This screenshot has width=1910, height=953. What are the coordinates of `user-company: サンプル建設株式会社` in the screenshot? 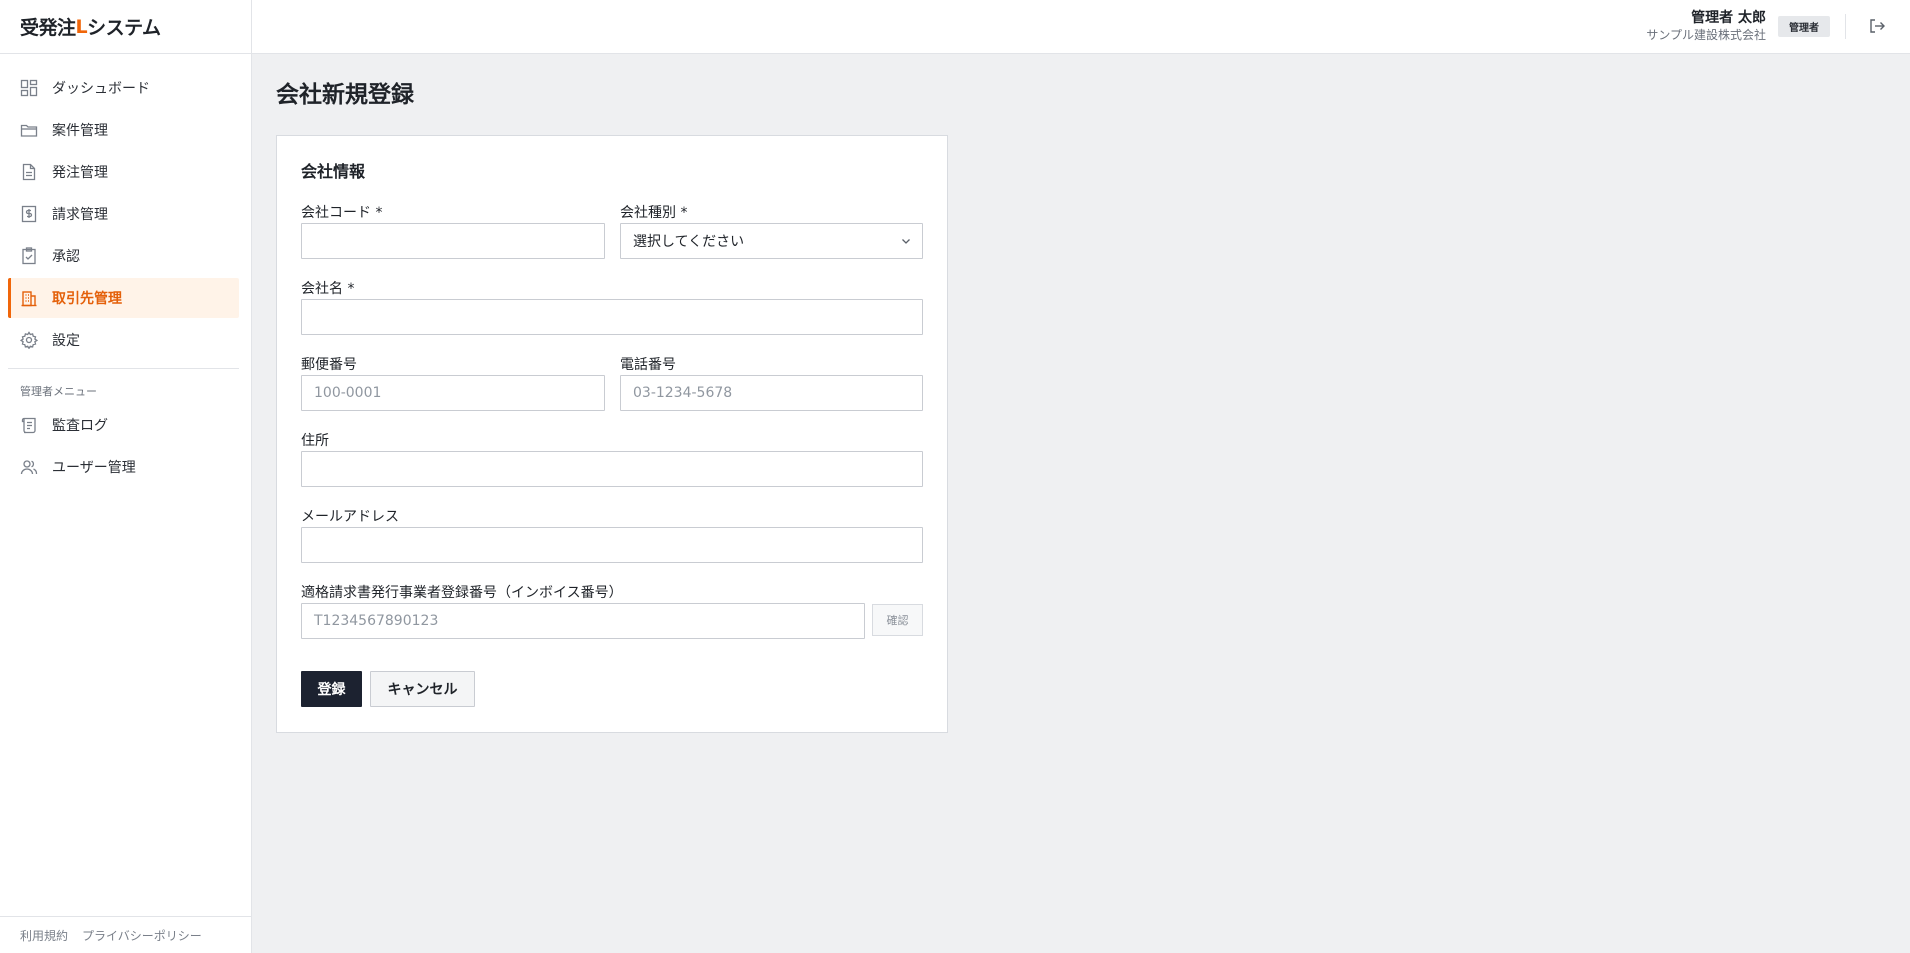 It's located at (1706, 35).